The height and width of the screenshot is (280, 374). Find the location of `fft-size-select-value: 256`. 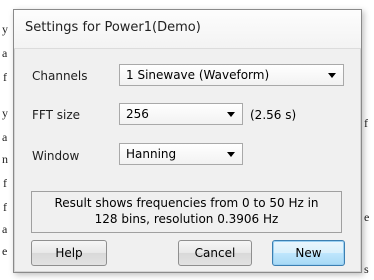

fft-size-select-value: 256 is located at coordinates (137, 114).